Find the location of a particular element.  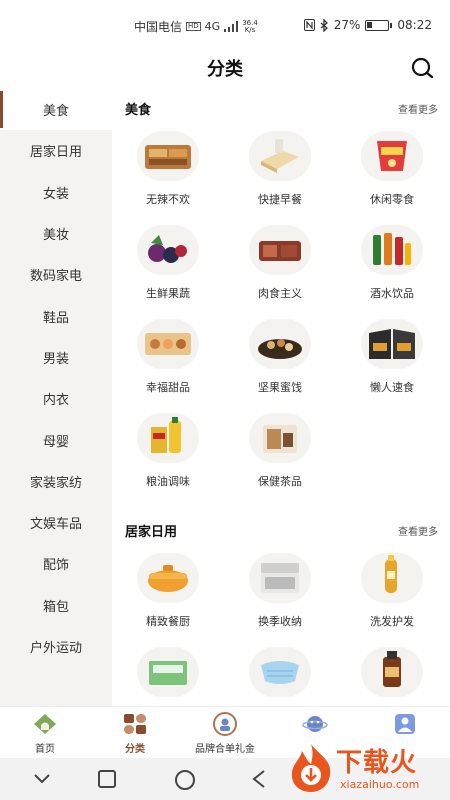

category-tile-label: 换季收纳 is located at coordinates (280, 621).